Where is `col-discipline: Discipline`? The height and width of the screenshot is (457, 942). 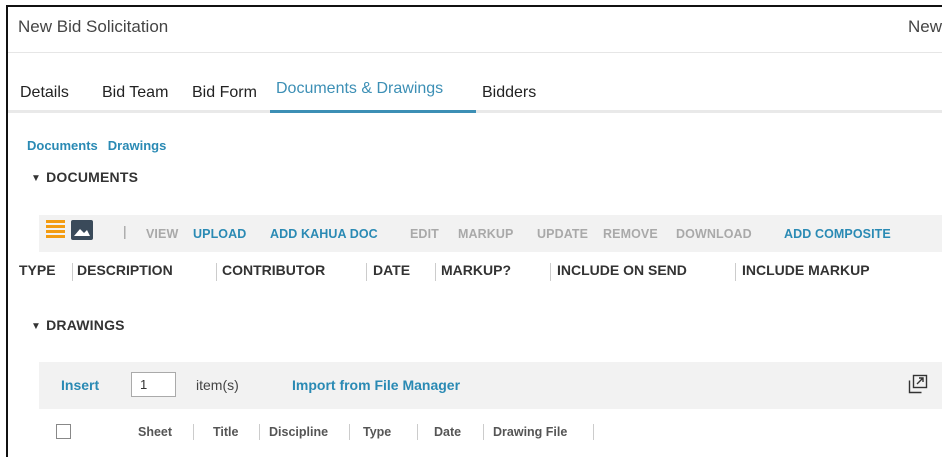 col-discipline: Discipline is located at coordinates (298, 432).